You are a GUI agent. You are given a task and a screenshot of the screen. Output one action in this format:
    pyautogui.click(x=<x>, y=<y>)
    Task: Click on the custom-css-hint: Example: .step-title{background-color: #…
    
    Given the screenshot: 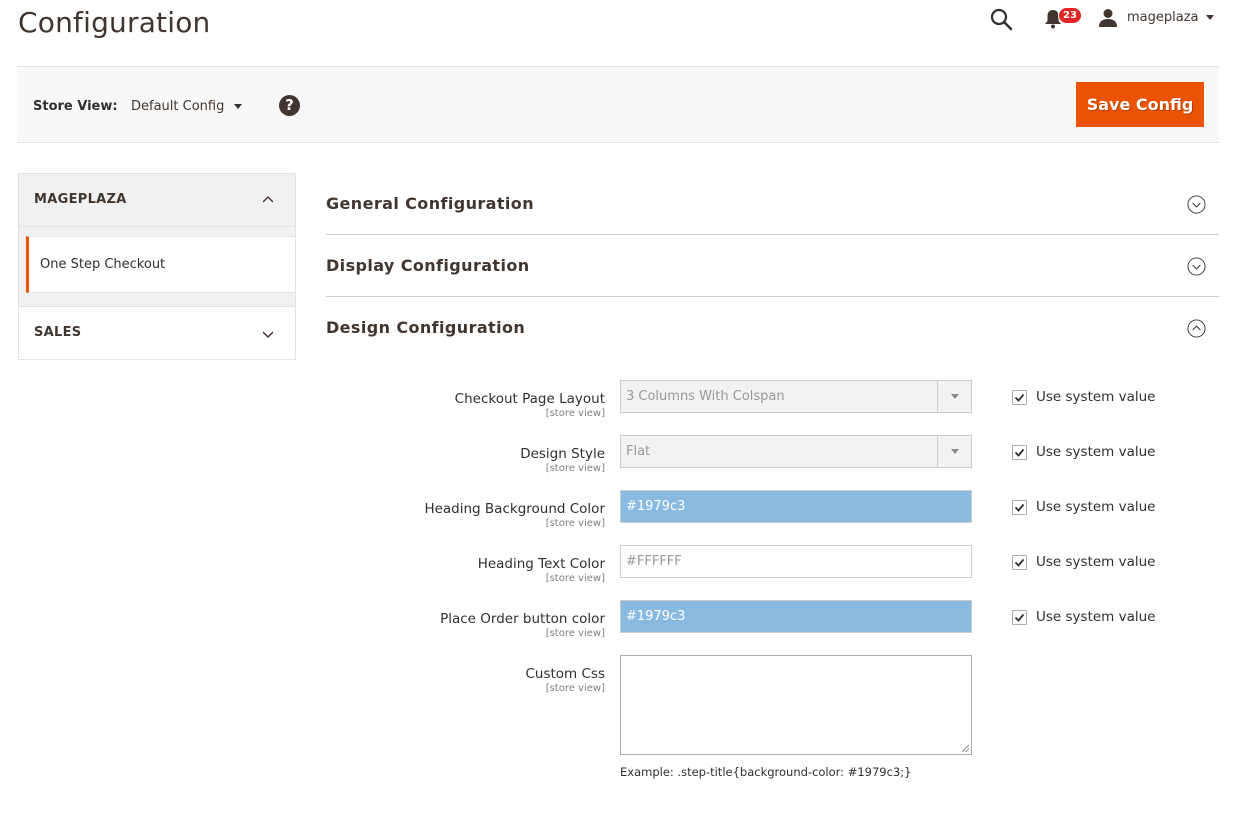 What is the action you would take?
    pyautogui.click(x=766, y=772)
    